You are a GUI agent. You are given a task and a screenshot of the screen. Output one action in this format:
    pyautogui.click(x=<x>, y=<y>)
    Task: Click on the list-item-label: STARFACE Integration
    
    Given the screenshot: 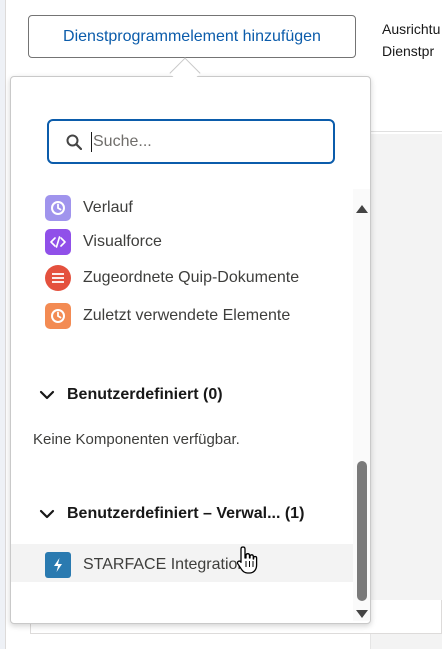 What is the action you would take?
    pyautogui.click(x=165, y=564)
    